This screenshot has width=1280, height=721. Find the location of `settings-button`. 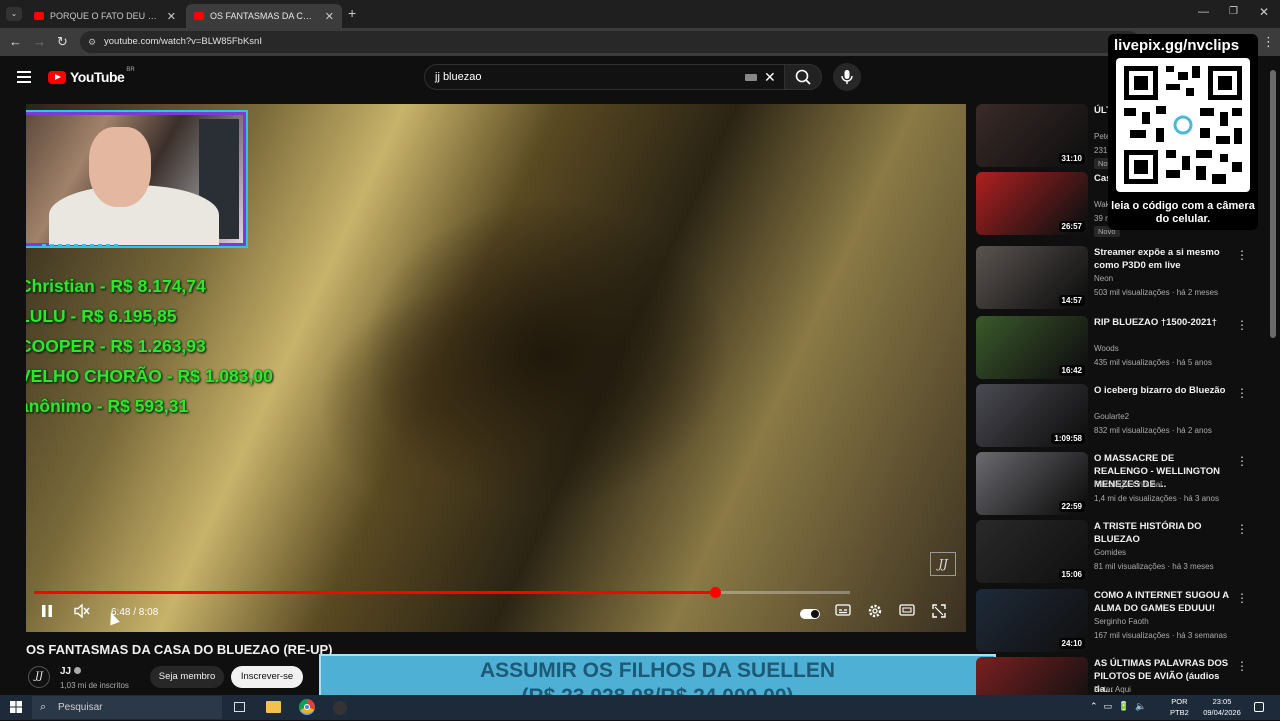

settings-button is located at coordinates (875, 612).